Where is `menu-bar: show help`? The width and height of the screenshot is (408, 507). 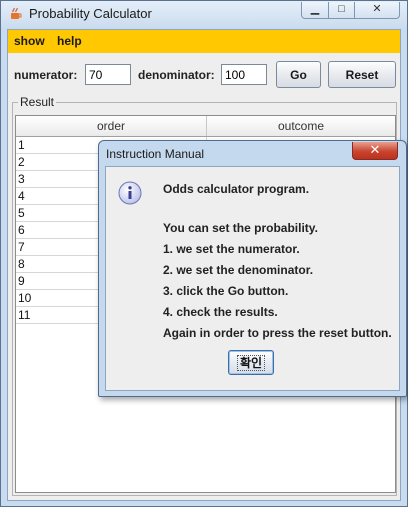
menu-bar: show help is located at coordinates (204, 41).